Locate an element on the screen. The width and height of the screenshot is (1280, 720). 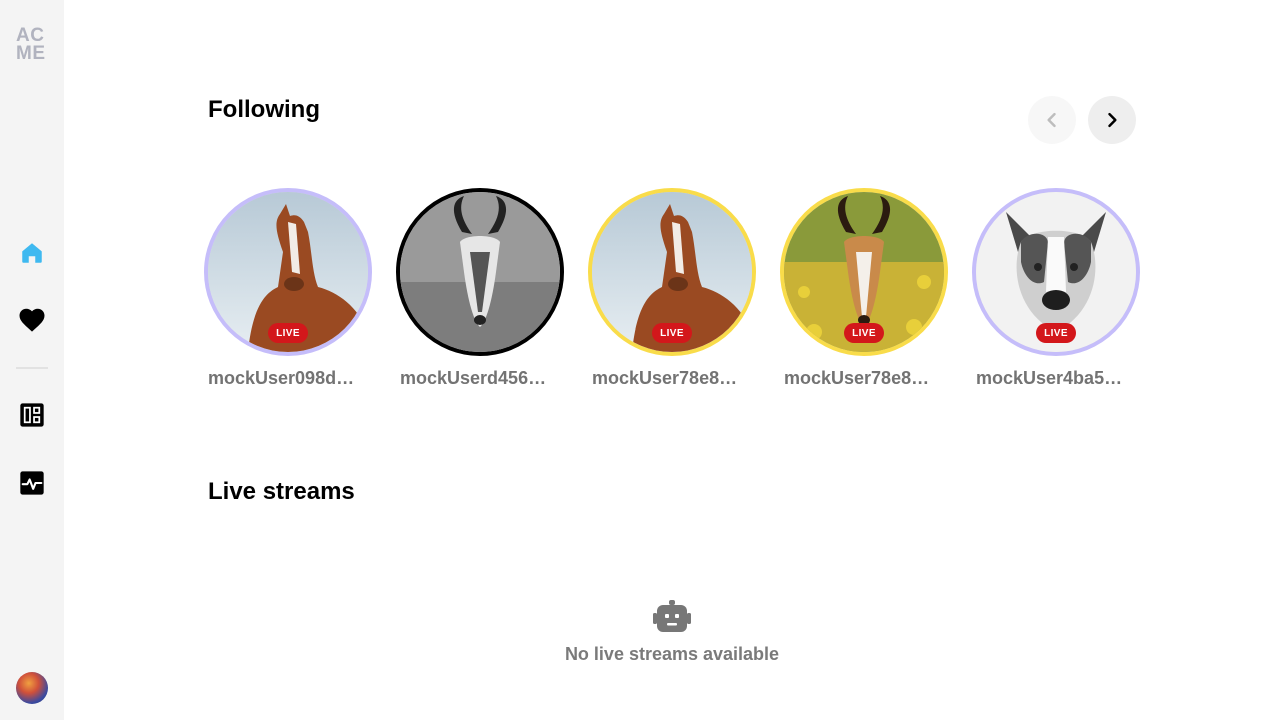
nav-activity-button is located at coordinates (32, 483).